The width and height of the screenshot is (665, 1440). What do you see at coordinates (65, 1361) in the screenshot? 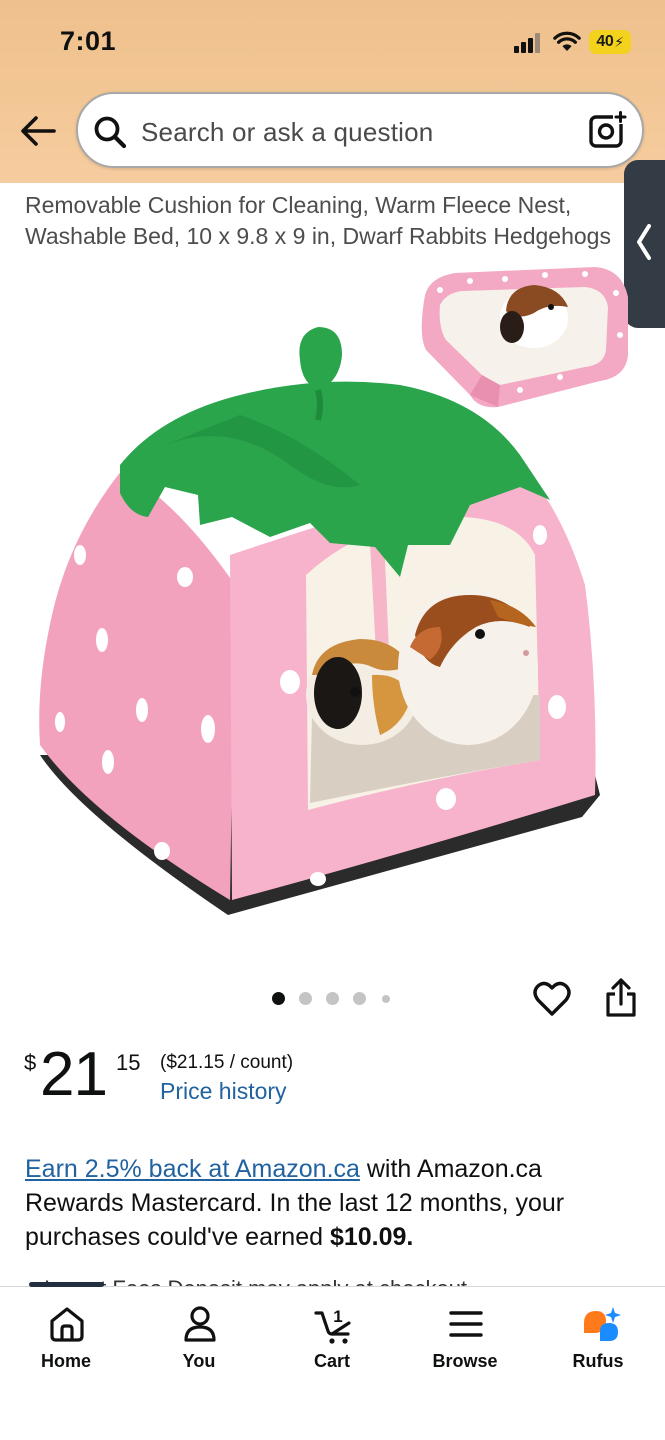
I see `nav-home-label: Home` at bounding box center [65, 1361].